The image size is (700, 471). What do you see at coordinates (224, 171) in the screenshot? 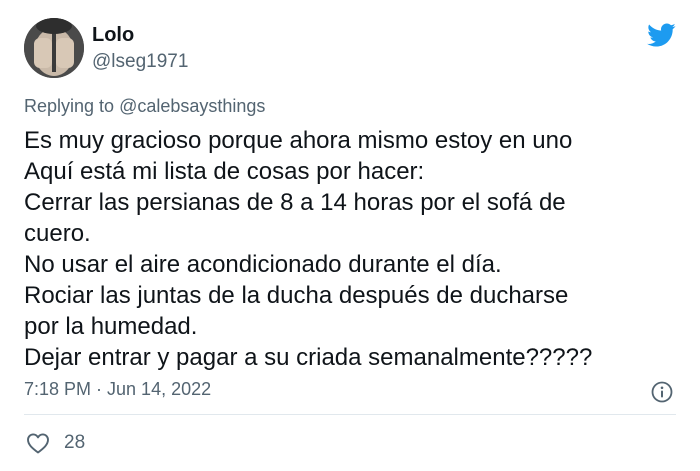
I see `tweet-text-line: Aquí está mi lista de cosas por hacer:` at bounding box center [224, 171].